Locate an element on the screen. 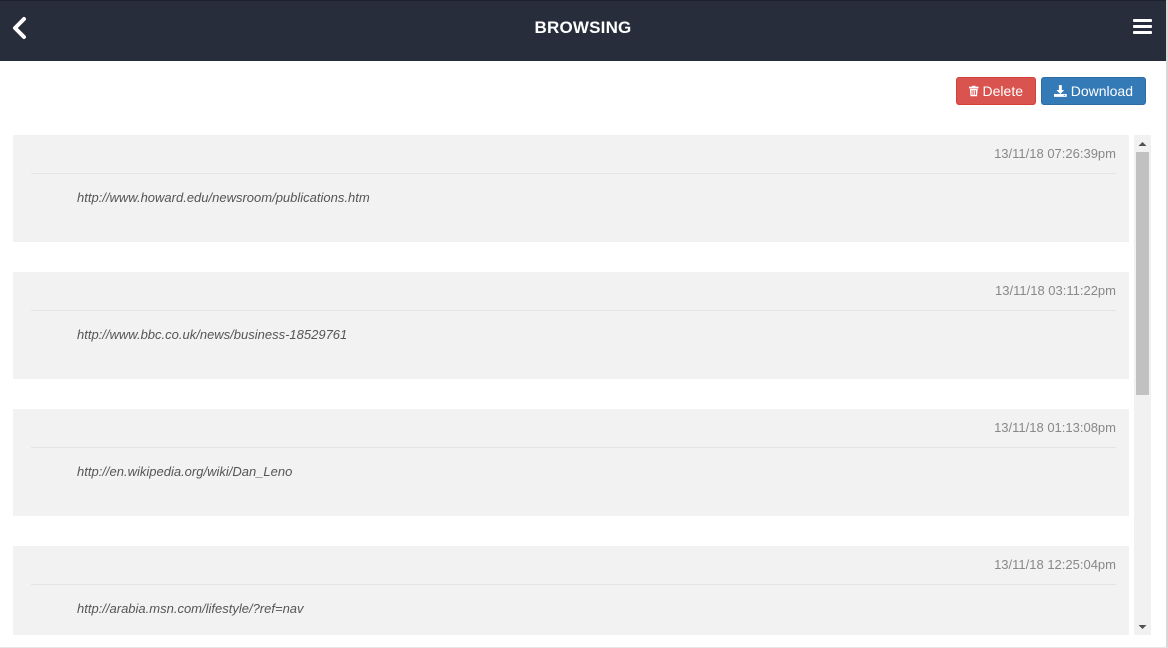 The height and width of the screenshot is (648, 1168). hamburger-menu-icon is located at coordinates (1143, 27).